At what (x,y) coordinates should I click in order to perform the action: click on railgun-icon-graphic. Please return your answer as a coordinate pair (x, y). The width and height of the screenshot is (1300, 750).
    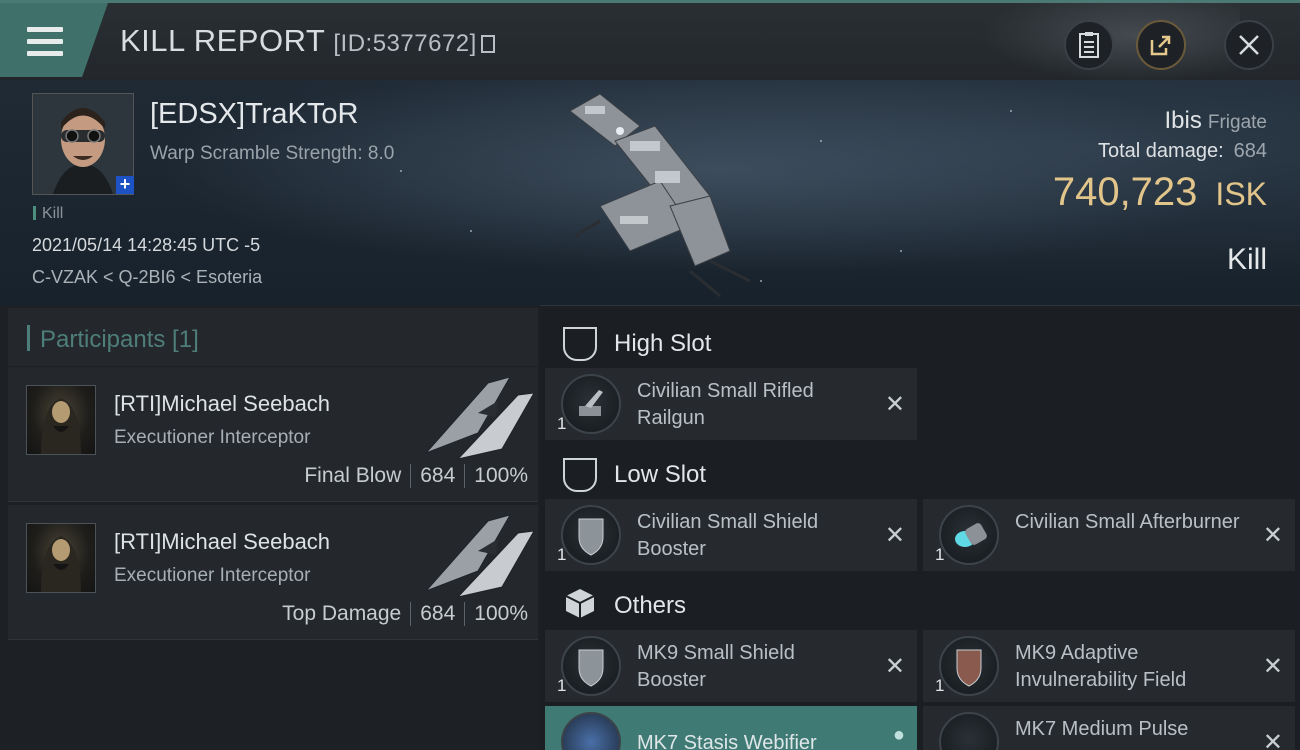
    Looking at the image, I should click on (591, 403).